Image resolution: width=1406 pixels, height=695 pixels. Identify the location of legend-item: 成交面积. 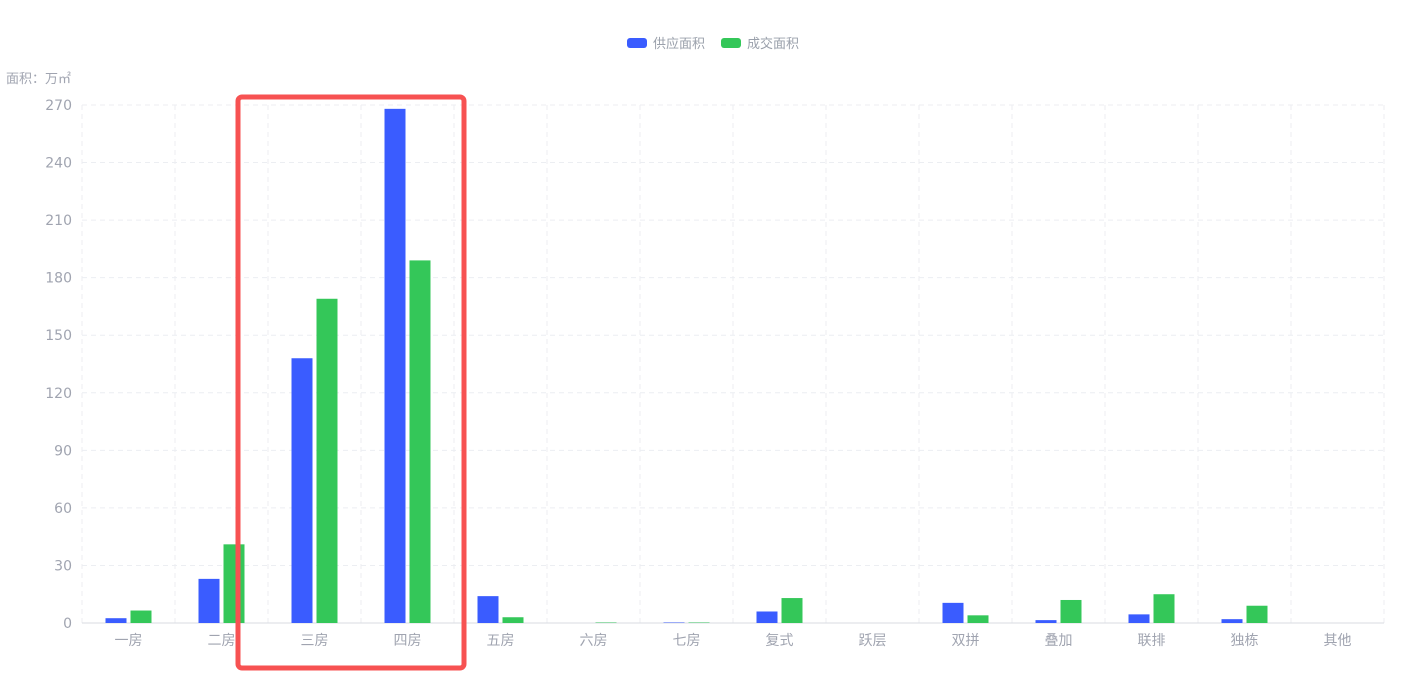
(760, 44).